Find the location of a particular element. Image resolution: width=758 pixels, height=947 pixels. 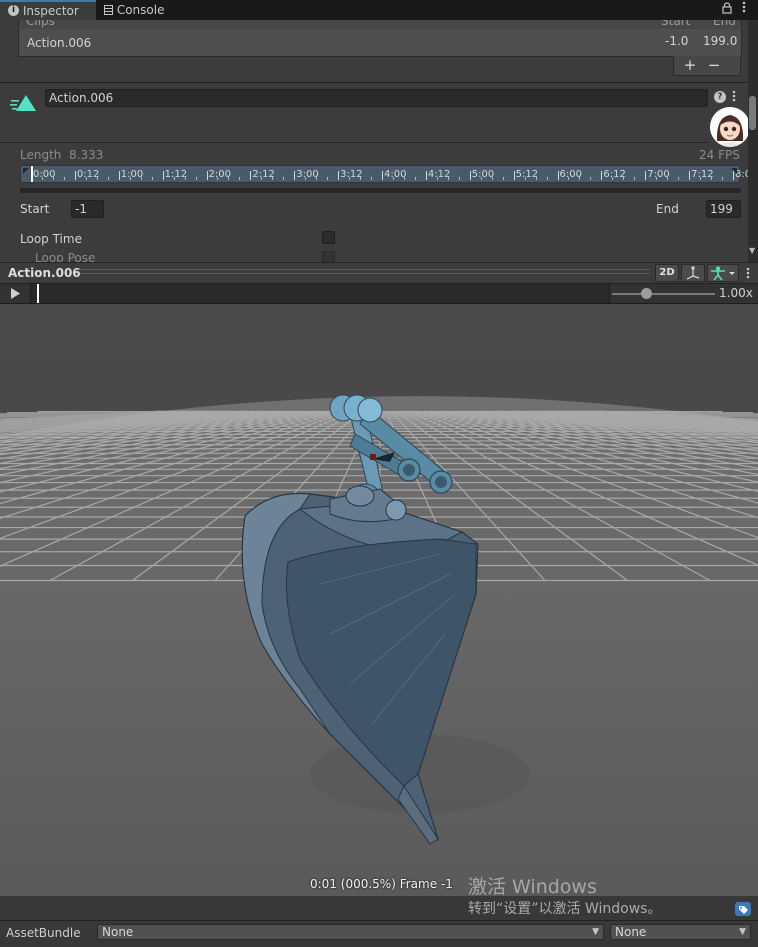

avatar is located at coordinates (729, 127).